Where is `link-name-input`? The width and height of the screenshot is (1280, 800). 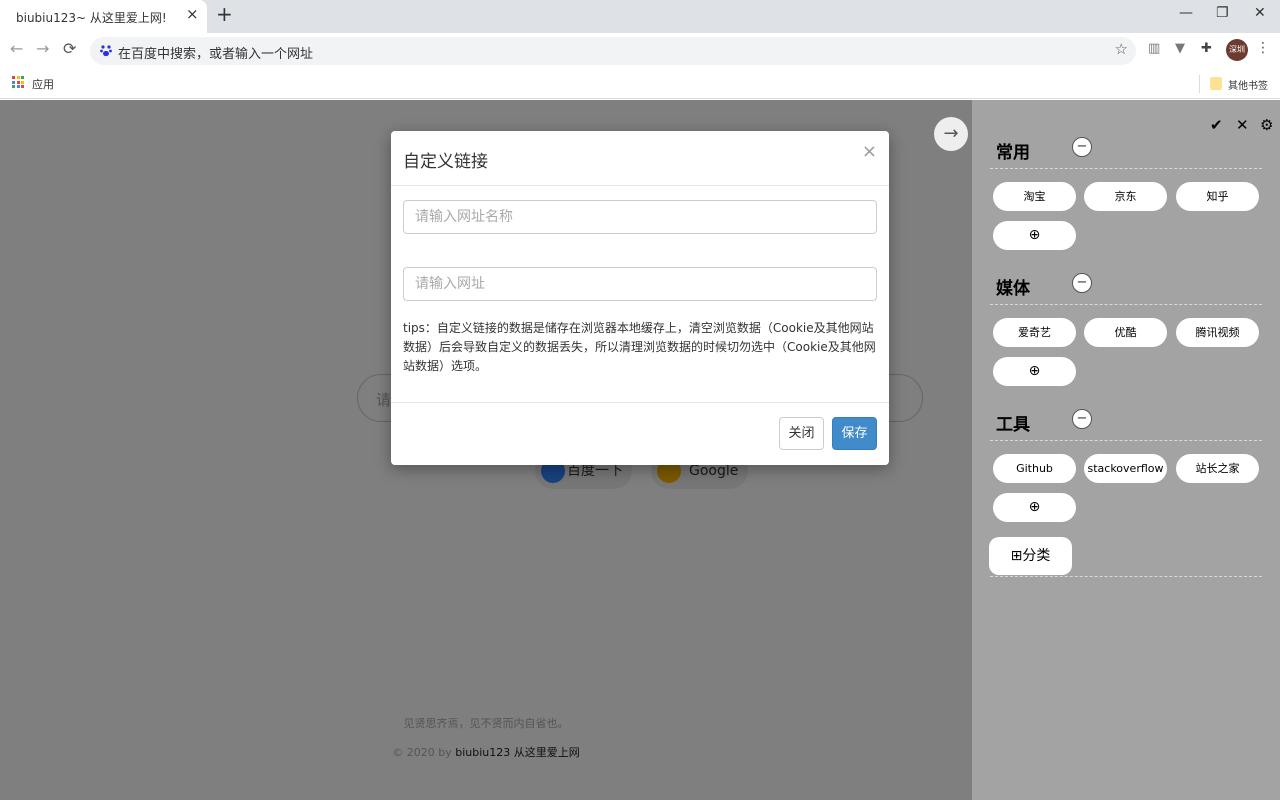
link-name-input is located at coordinates (640, 217).